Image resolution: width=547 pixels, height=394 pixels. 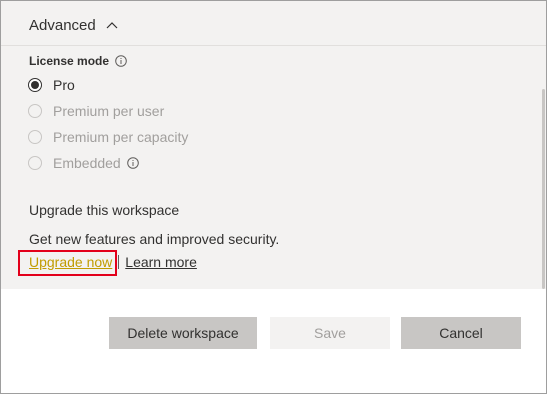 I want to click on advanced-toggle: Advanced, so click(x=73, y=25).